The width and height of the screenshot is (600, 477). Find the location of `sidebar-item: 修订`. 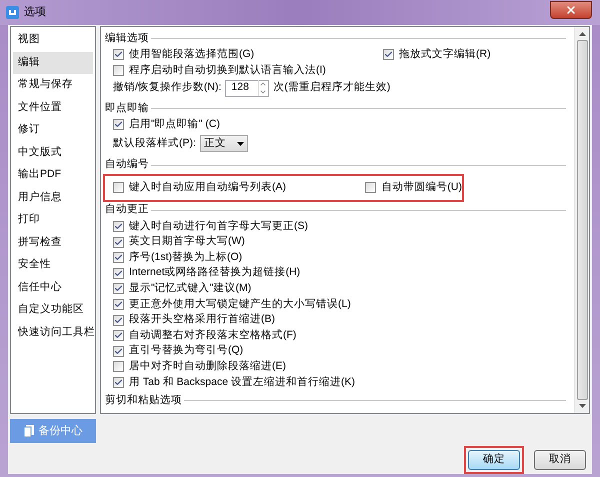

sidebar-item: 修订 is located at coordinates (53, 130).